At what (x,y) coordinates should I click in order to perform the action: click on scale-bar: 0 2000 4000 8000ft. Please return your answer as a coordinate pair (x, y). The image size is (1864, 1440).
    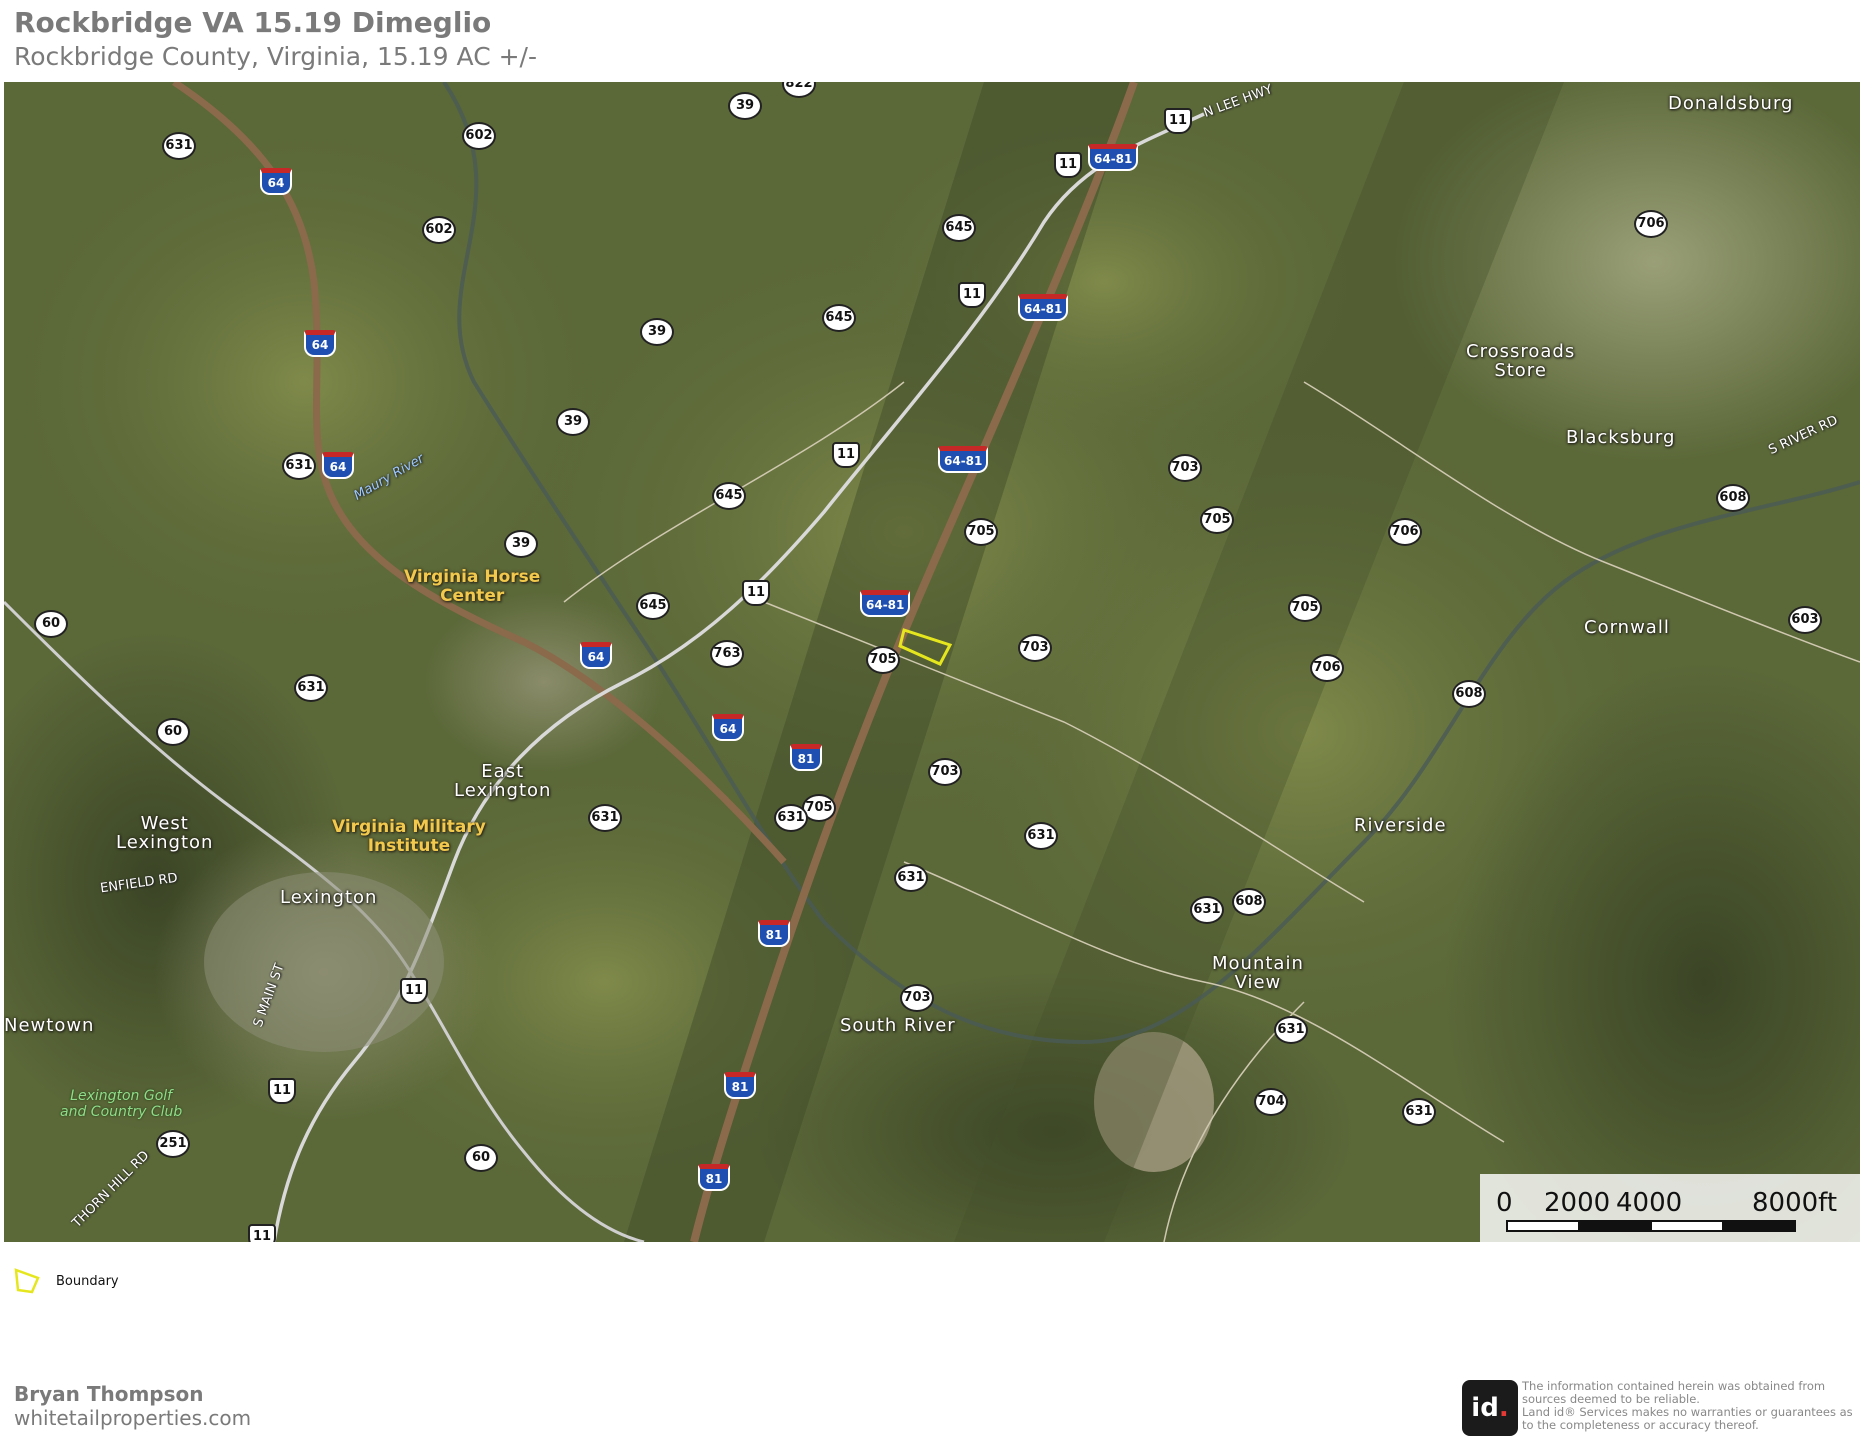
    Looking at the image, I should click on (1670, 1208).